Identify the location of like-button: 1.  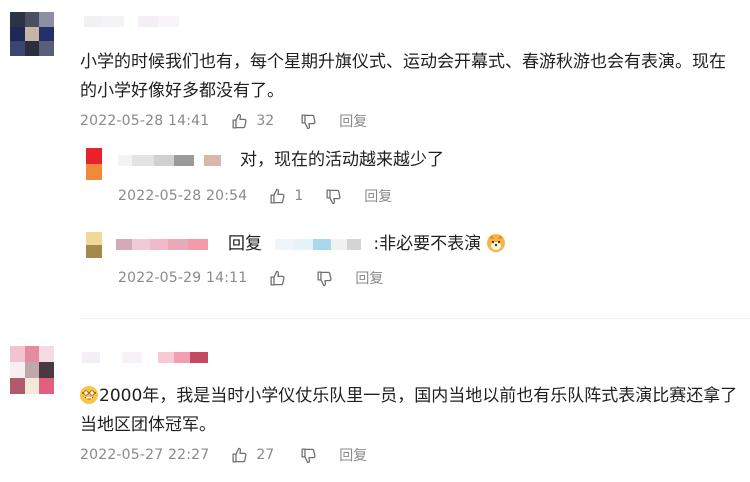
(286, 196).